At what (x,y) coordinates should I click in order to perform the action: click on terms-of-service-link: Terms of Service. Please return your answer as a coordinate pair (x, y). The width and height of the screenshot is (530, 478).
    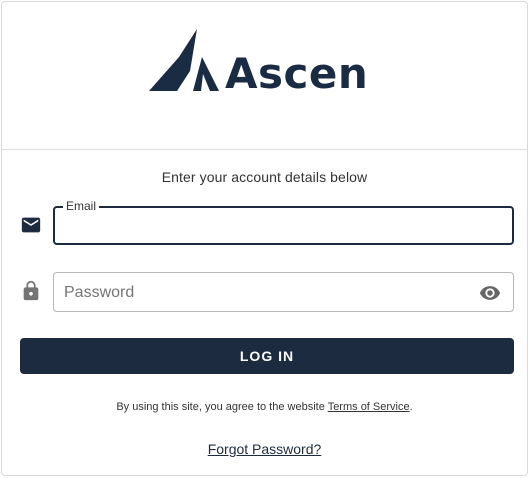
    Looking at the image, I should click on (369, 407).